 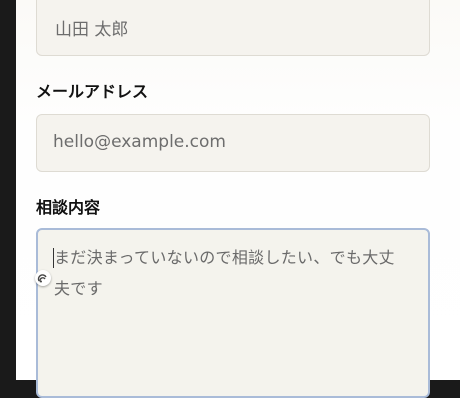 I want to click on email-field: hello@example.com, so click(x=233, y=143).